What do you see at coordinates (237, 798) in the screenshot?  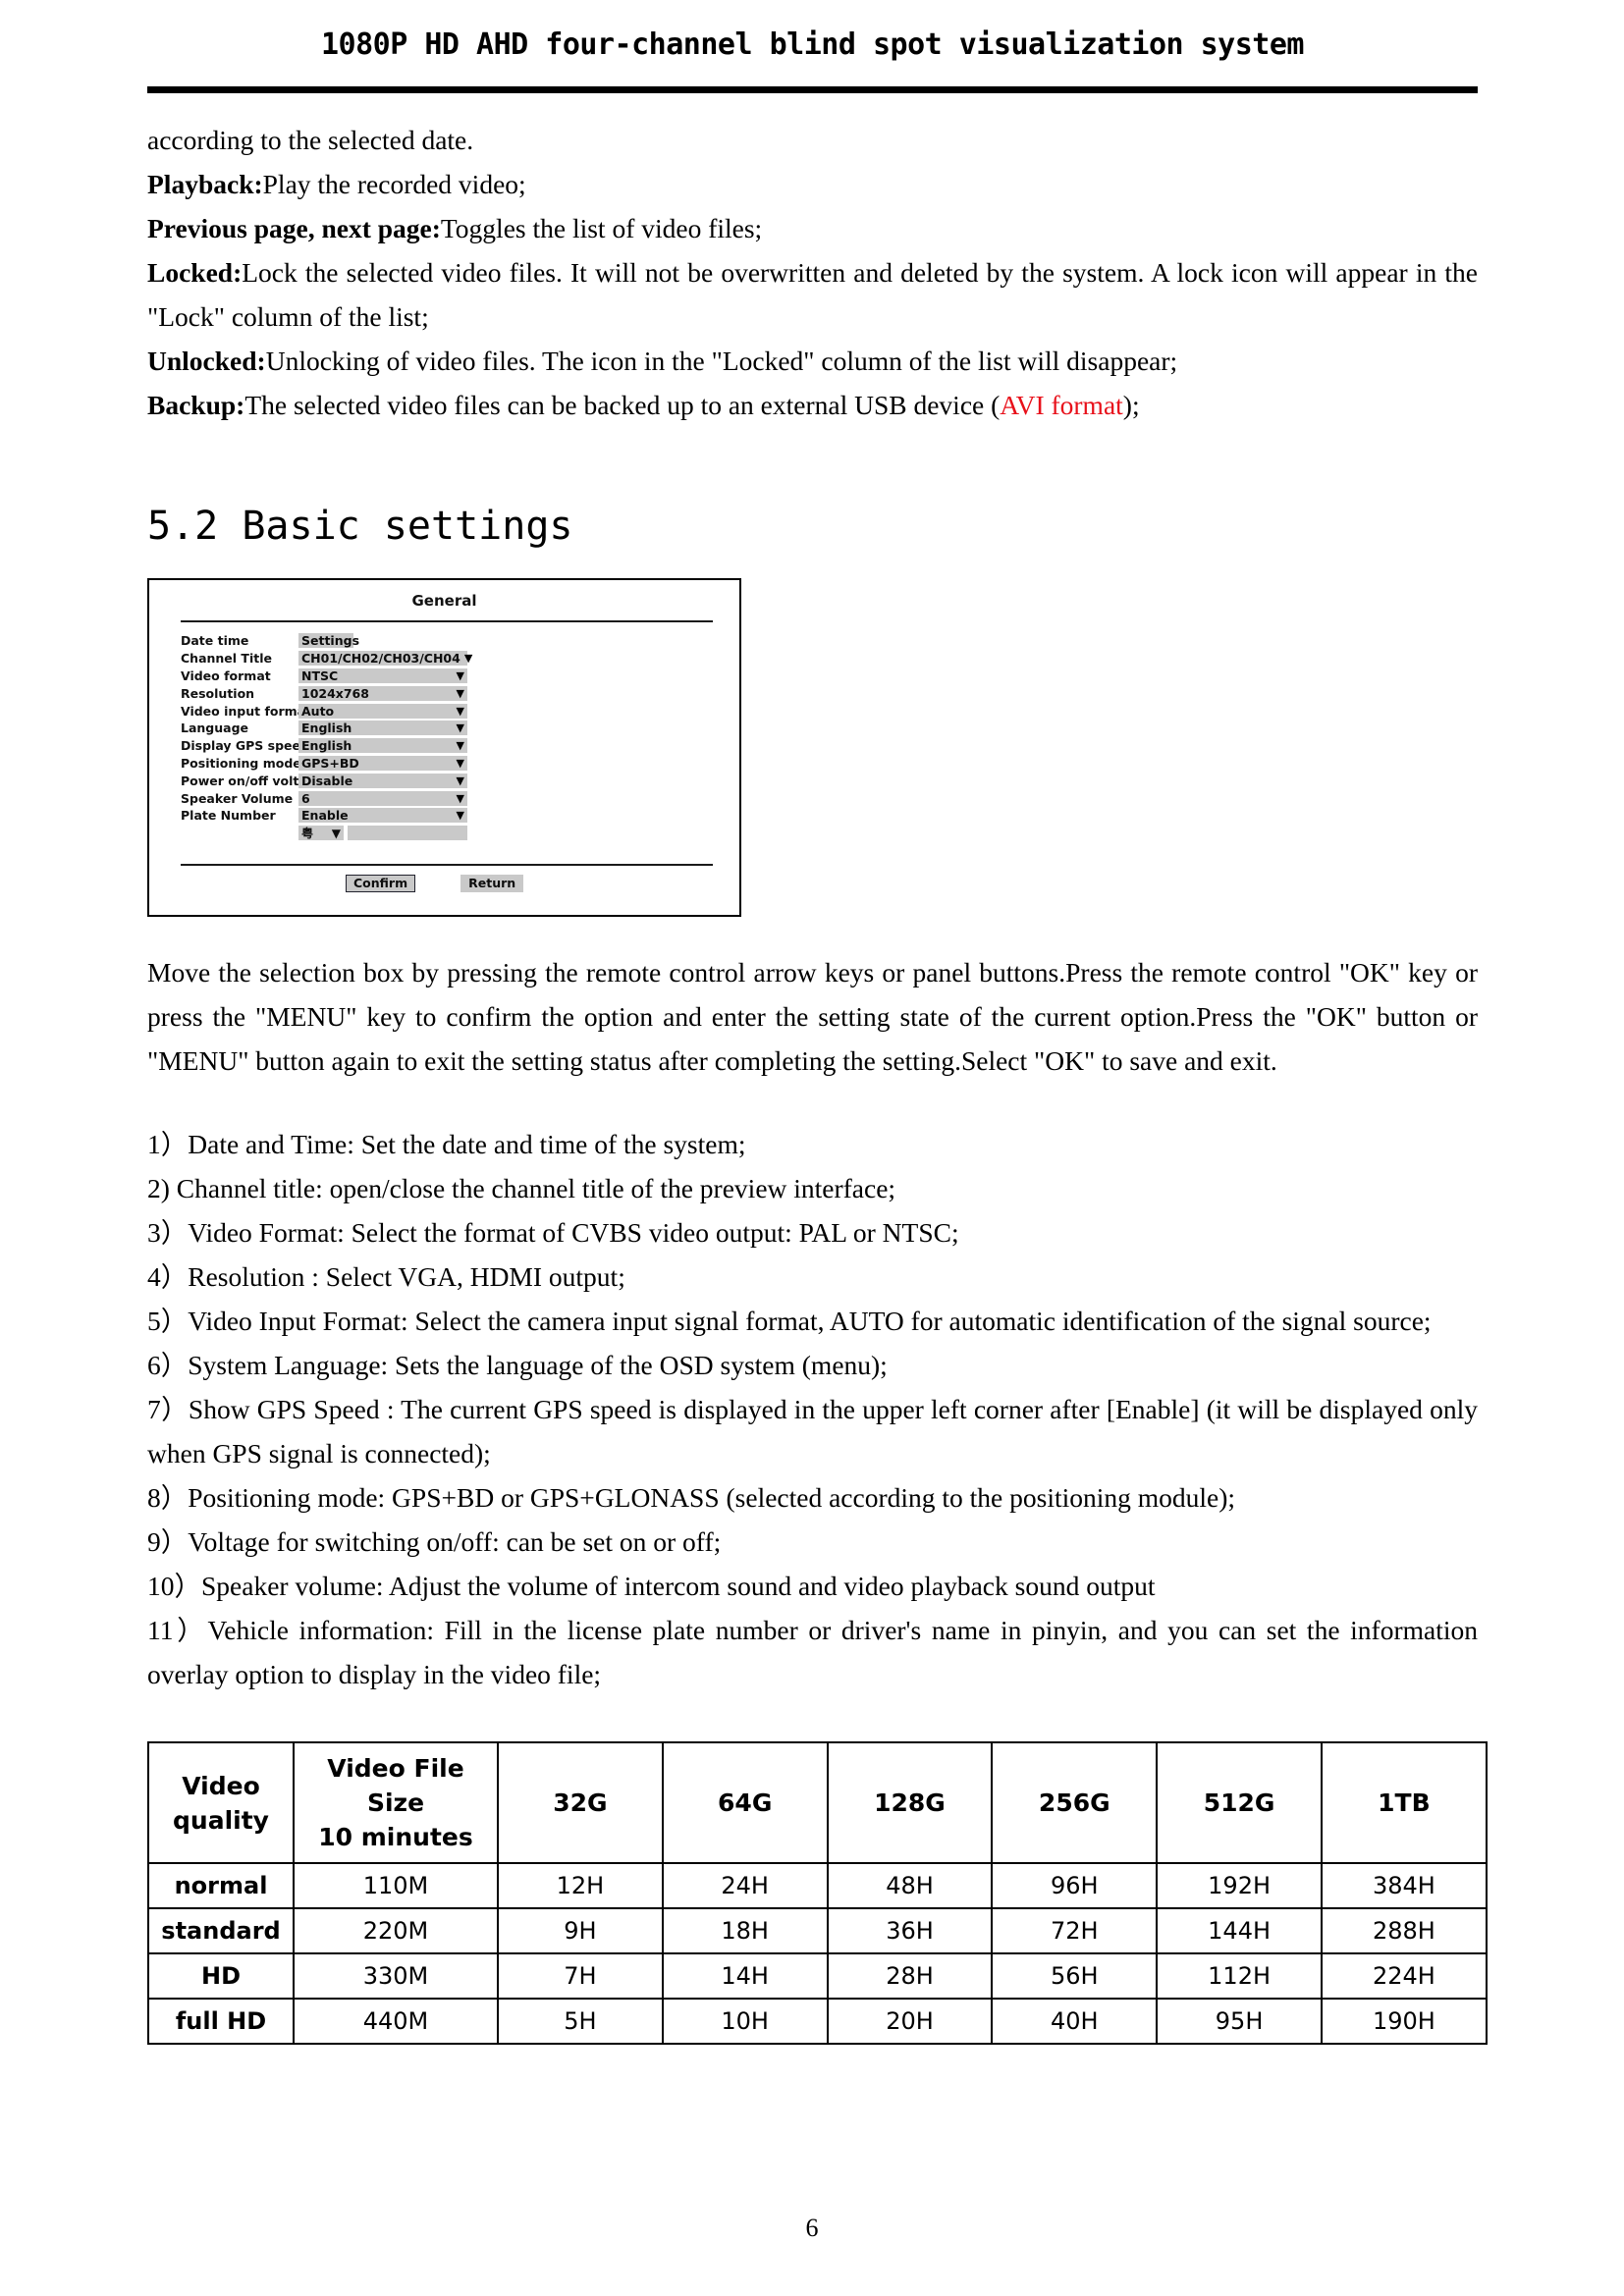 I see `osd-label: Speaker Volume` at bounding box center [237, 798].